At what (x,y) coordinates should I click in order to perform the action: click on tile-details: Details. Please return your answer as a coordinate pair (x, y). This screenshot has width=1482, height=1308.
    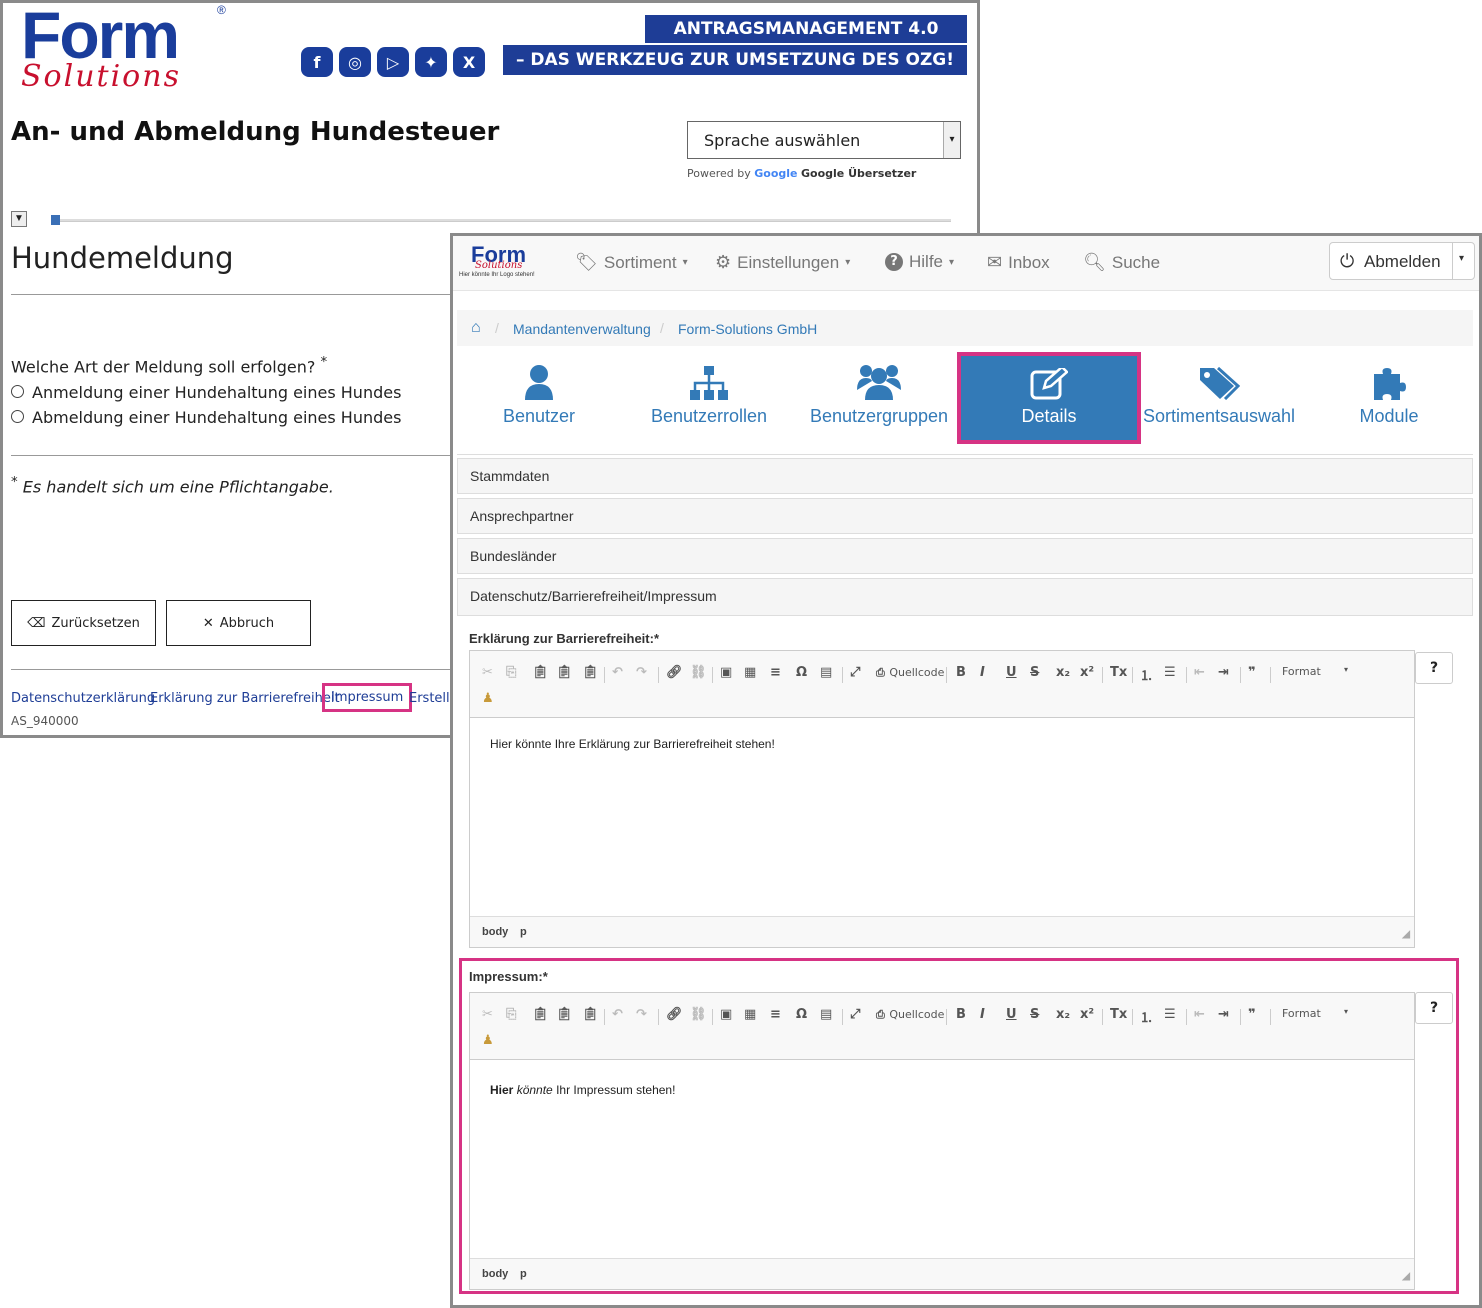
    Looking at the image, I should click on (1049, 398).